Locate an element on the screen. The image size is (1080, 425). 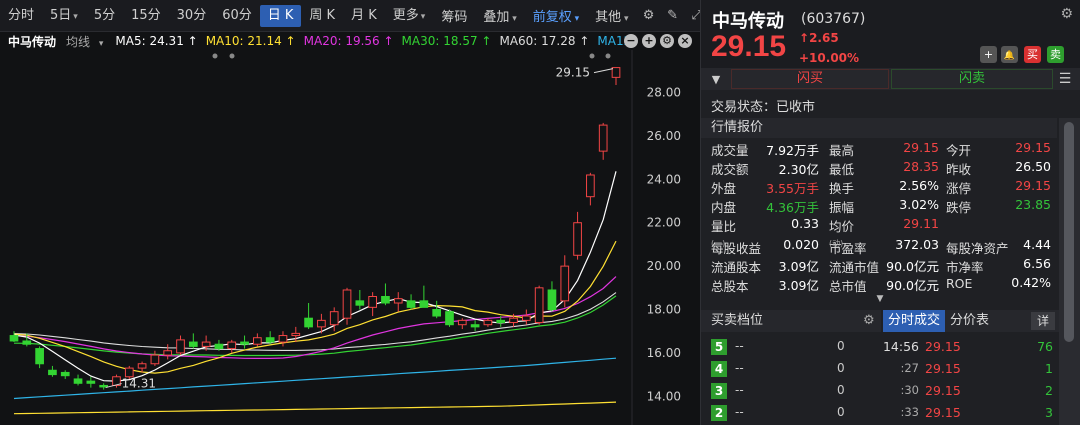
tools-icon: ✎ is located at coordinates (673, 16).